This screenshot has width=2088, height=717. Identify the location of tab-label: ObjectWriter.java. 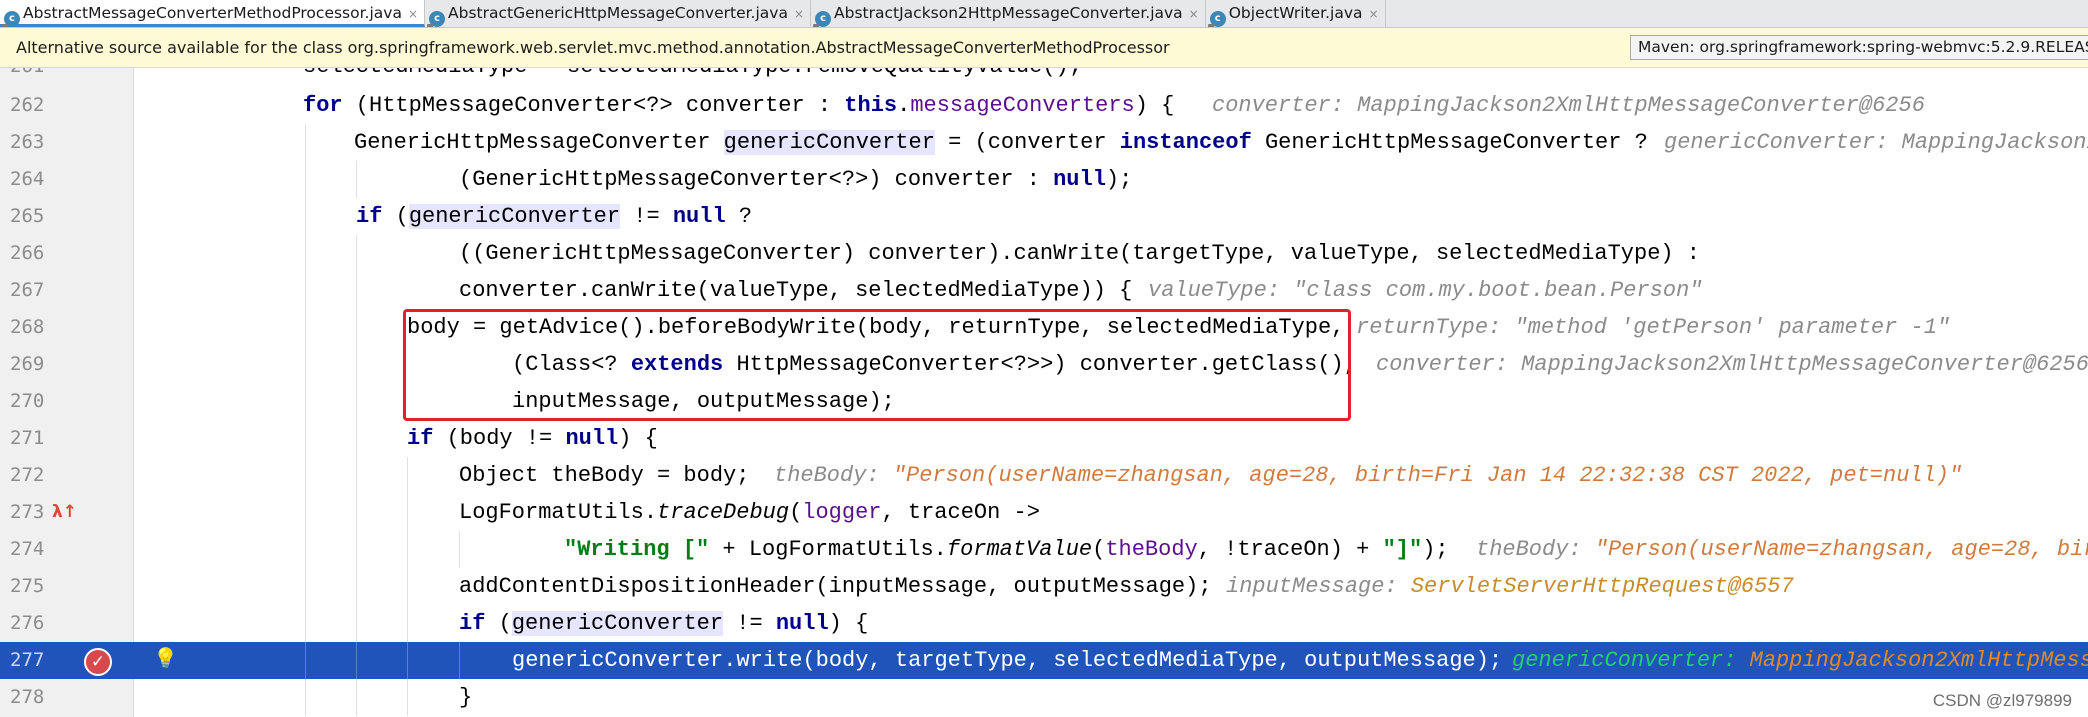
(1295, 13).